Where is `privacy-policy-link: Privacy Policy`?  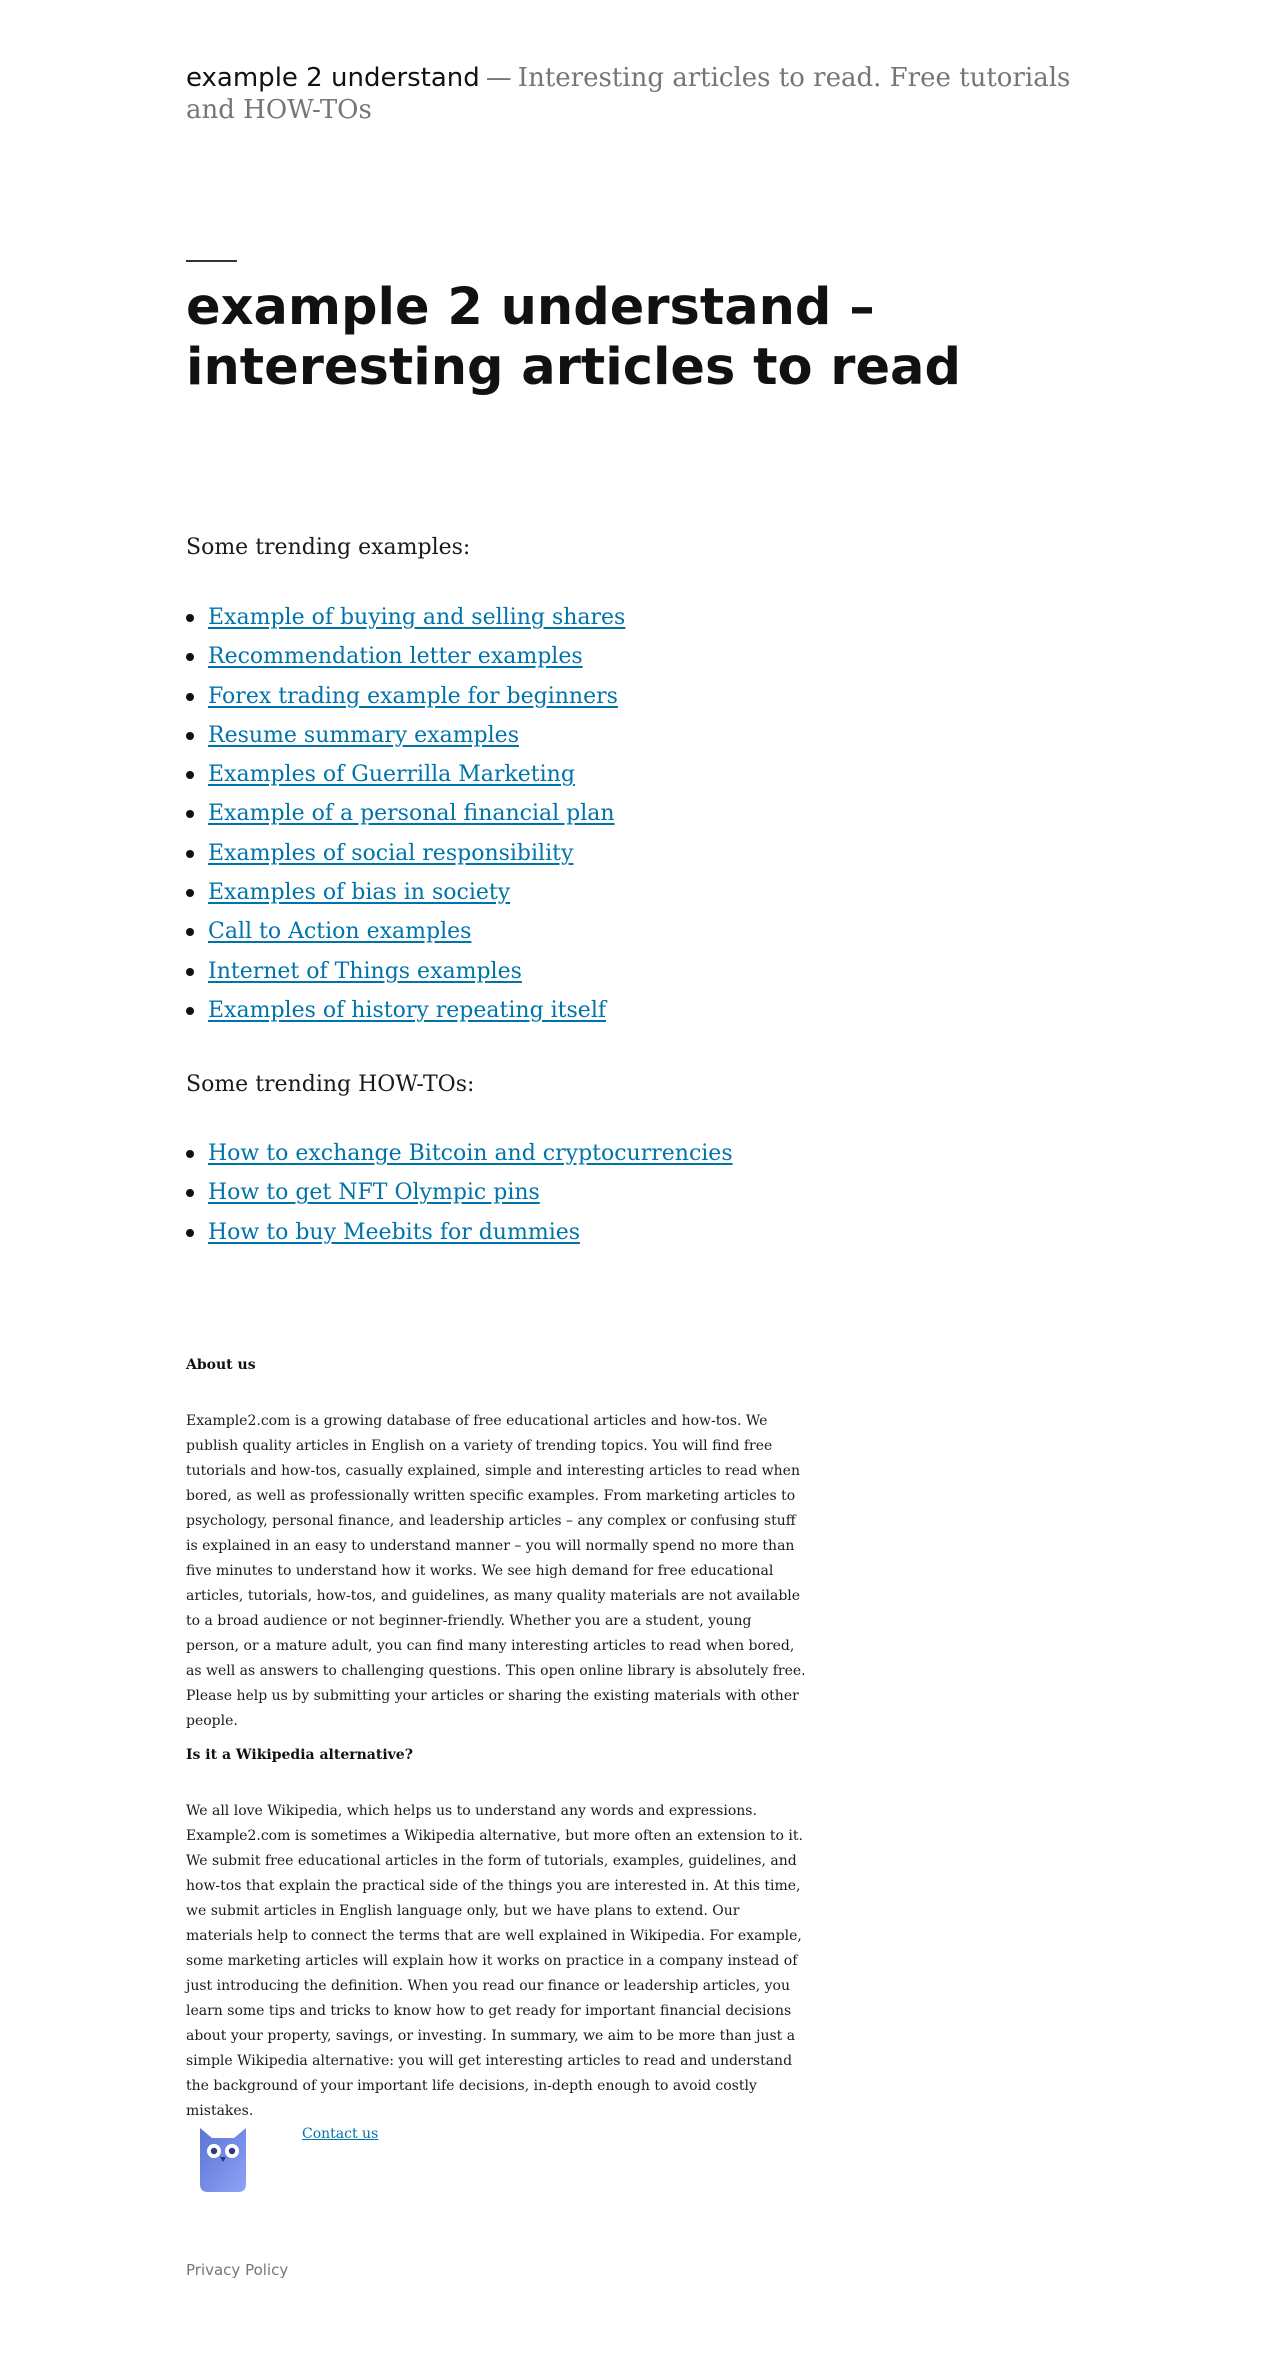 privacy-policy-link: Privacy Policy is located at coordinates (237, 2270).